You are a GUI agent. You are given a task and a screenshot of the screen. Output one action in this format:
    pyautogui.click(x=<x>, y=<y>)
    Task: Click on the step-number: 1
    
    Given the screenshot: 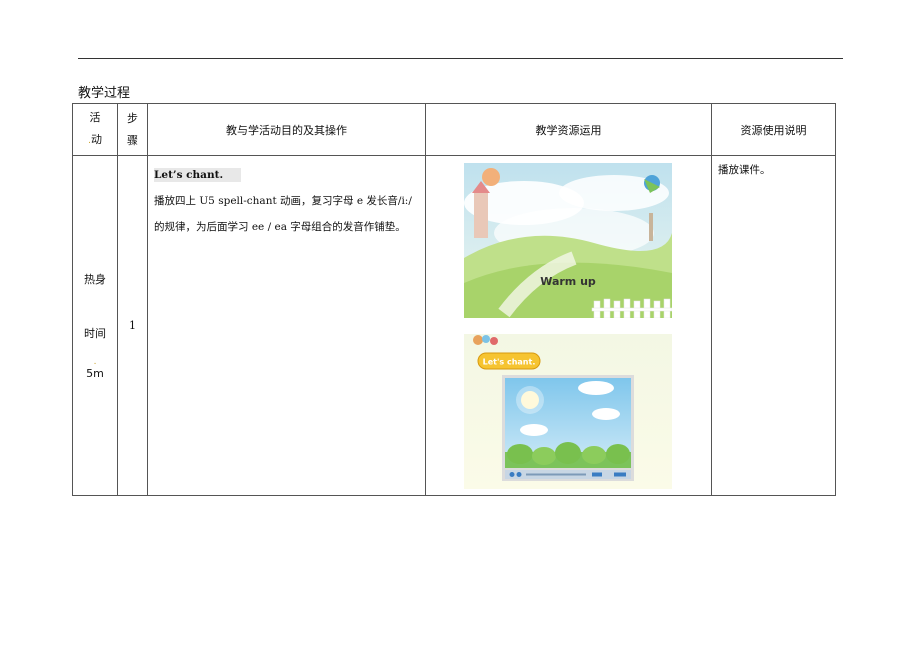 What is the action you would take?
    pyautogui.click(x=132, y=325)
    